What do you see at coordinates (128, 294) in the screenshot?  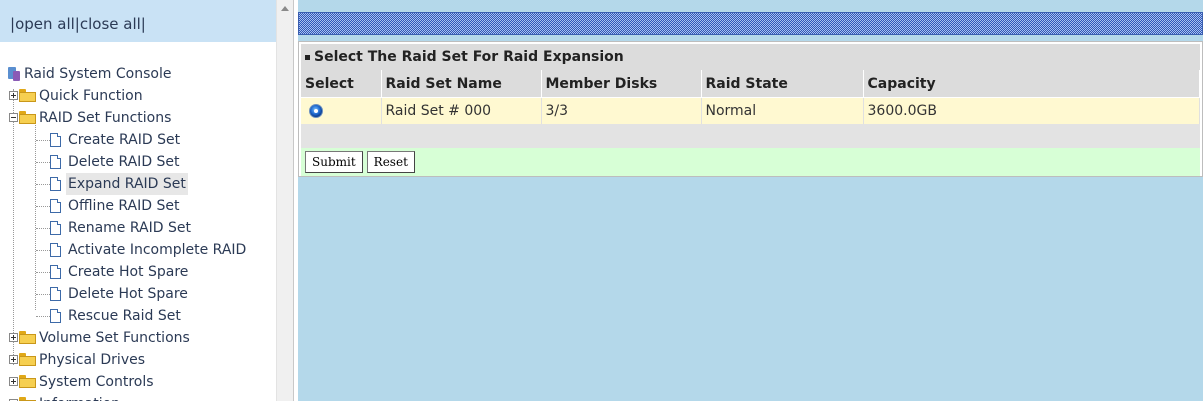 I see `tree-leaf-label: Delete Hot Spare` at bounding box center [128, 294].